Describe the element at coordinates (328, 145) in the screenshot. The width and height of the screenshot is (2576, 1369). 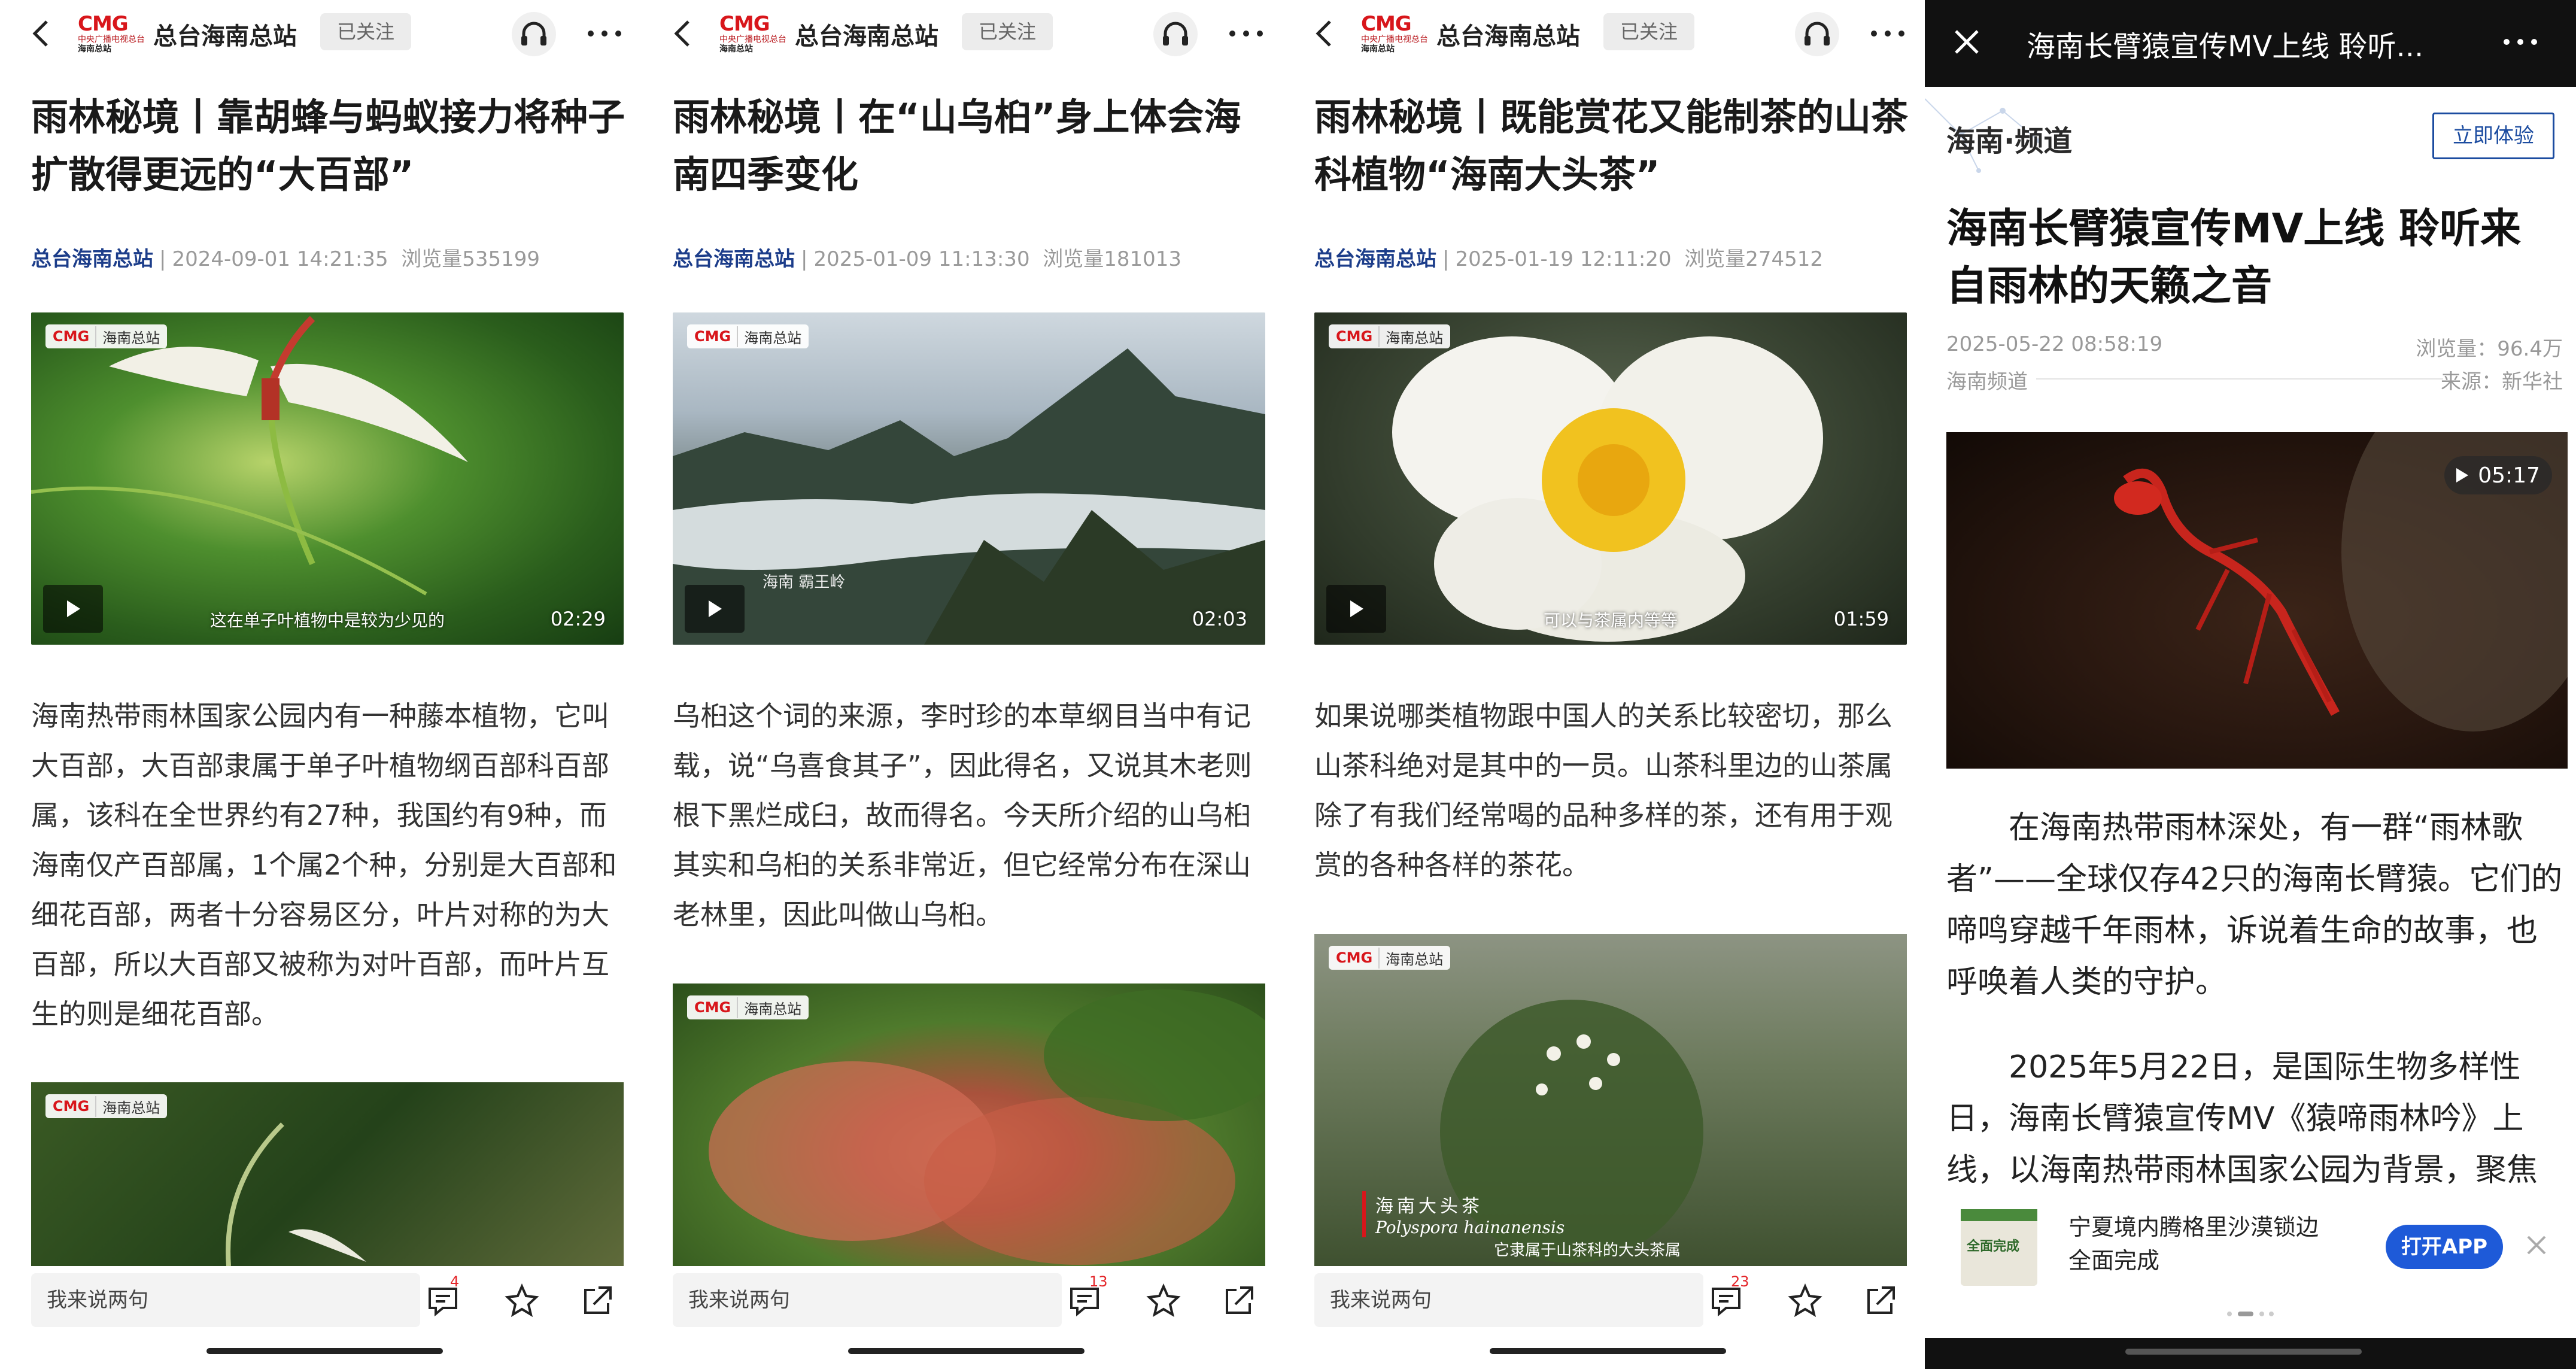
I see `article-title: 雨林秘境丨靠胡蜂与蚂蚁接力将种子扩散得更远的“大百部”` at that location.